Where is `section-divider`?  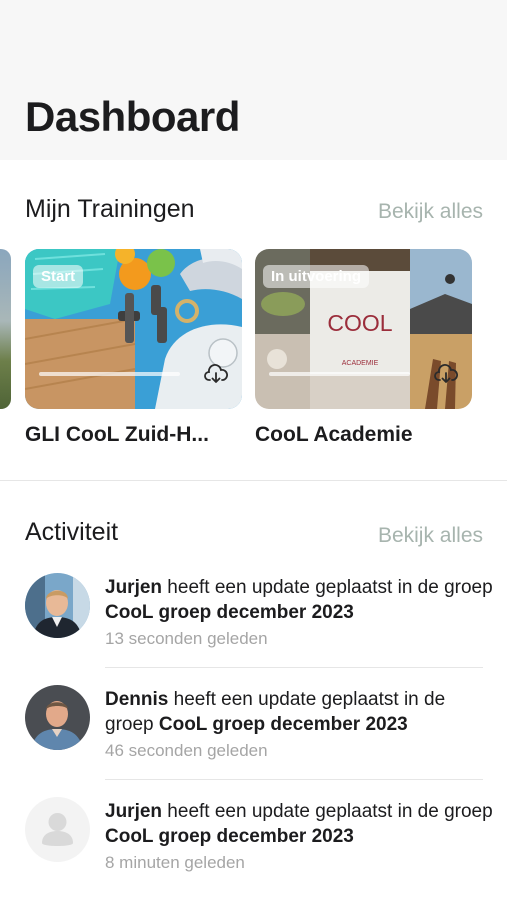 section-divider is located at coordinates (253, 480).